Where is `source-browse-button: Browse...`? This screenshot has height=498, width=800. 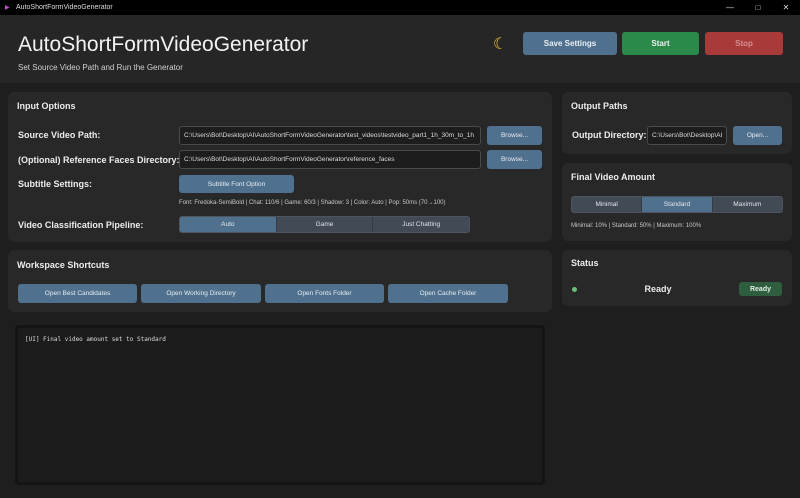 source-browse-button: Browse... is located at coordinates (514, 135).